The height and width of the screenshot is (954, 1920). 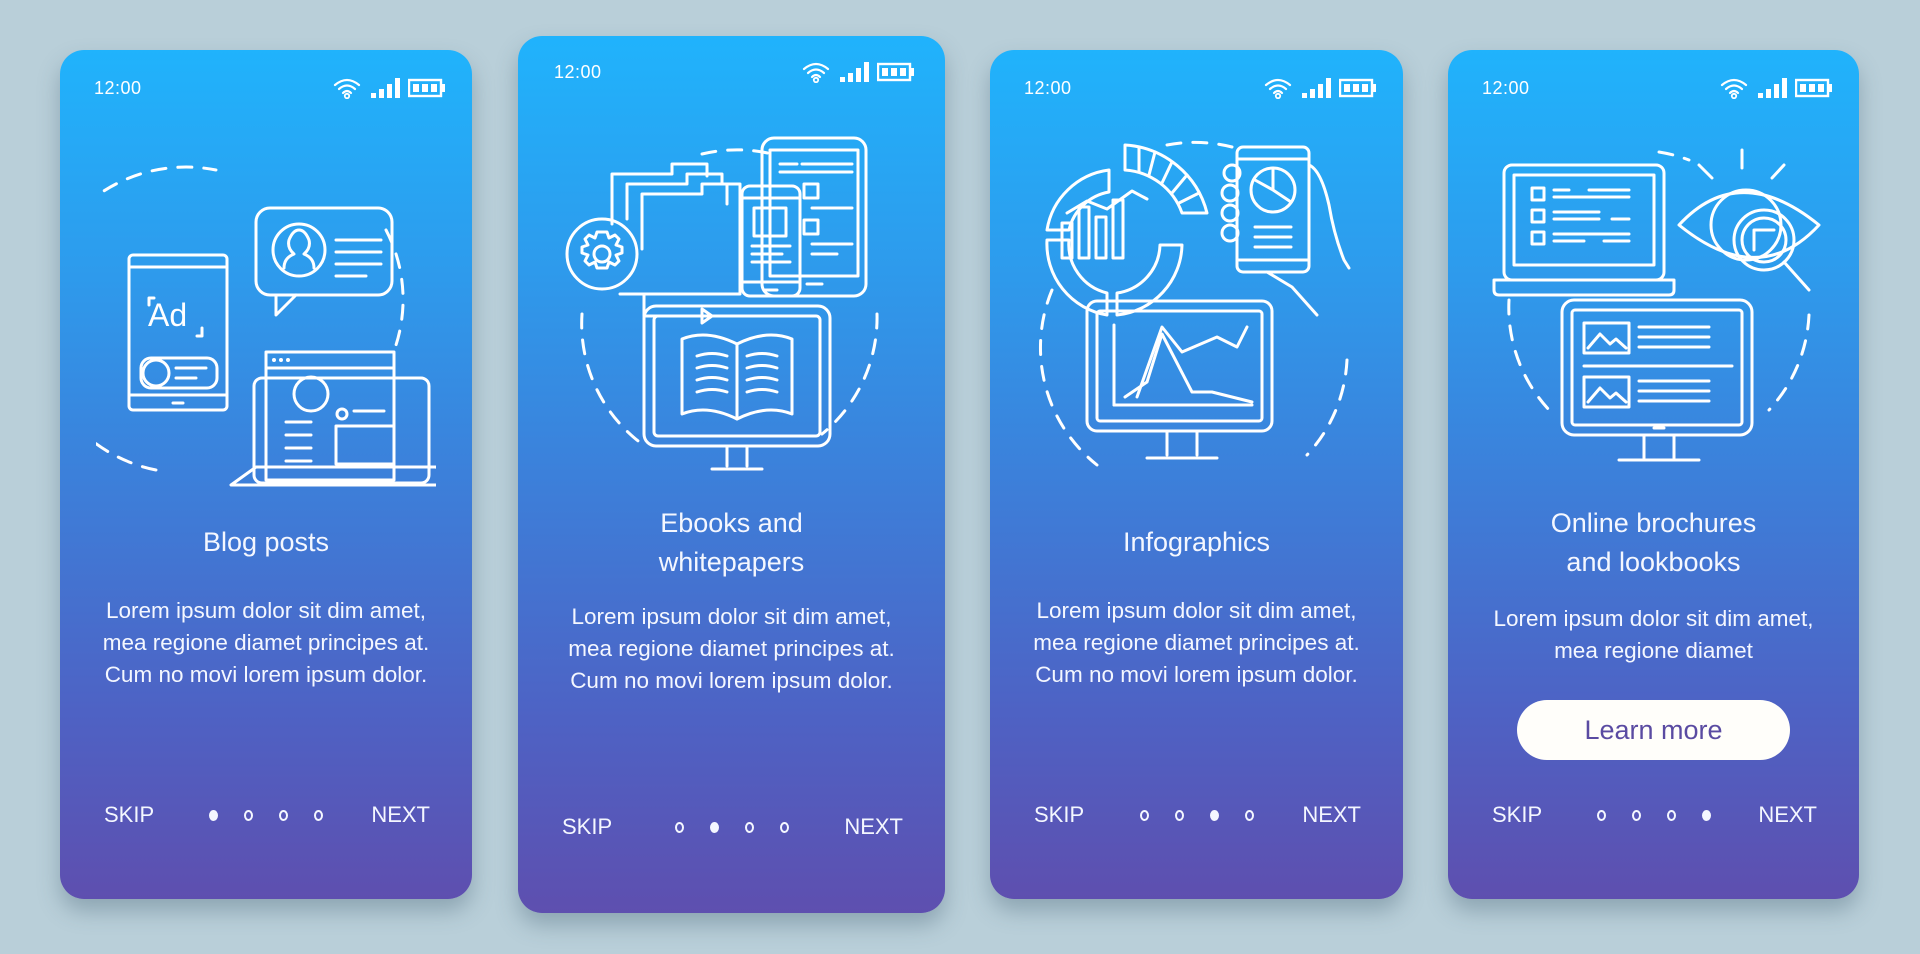 I want to click on screen-title: Ebooks and whitepapers, so click(x=731, y=542).